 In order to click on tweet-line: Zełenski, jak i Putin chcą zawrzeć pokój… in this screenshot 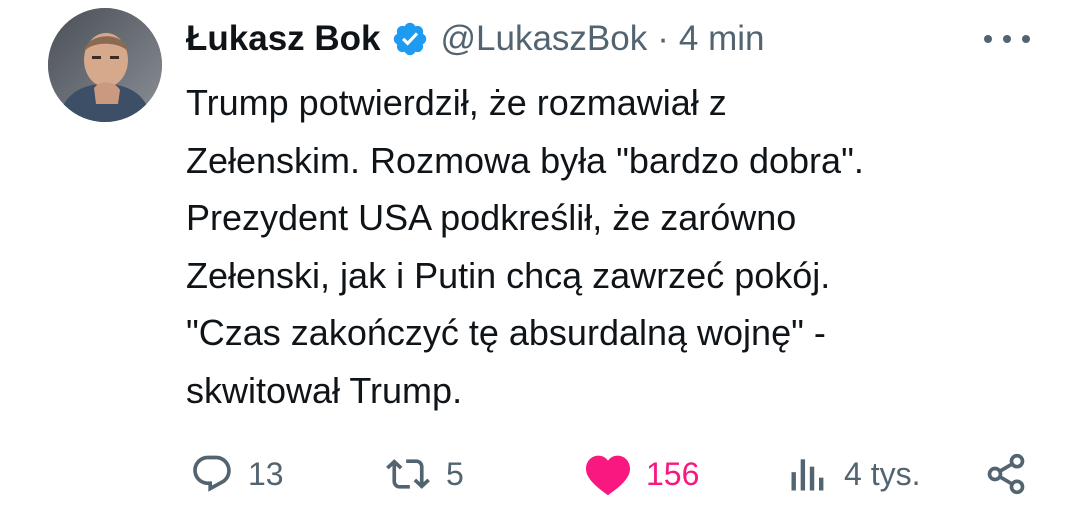, I will do `click(508, 275)`.